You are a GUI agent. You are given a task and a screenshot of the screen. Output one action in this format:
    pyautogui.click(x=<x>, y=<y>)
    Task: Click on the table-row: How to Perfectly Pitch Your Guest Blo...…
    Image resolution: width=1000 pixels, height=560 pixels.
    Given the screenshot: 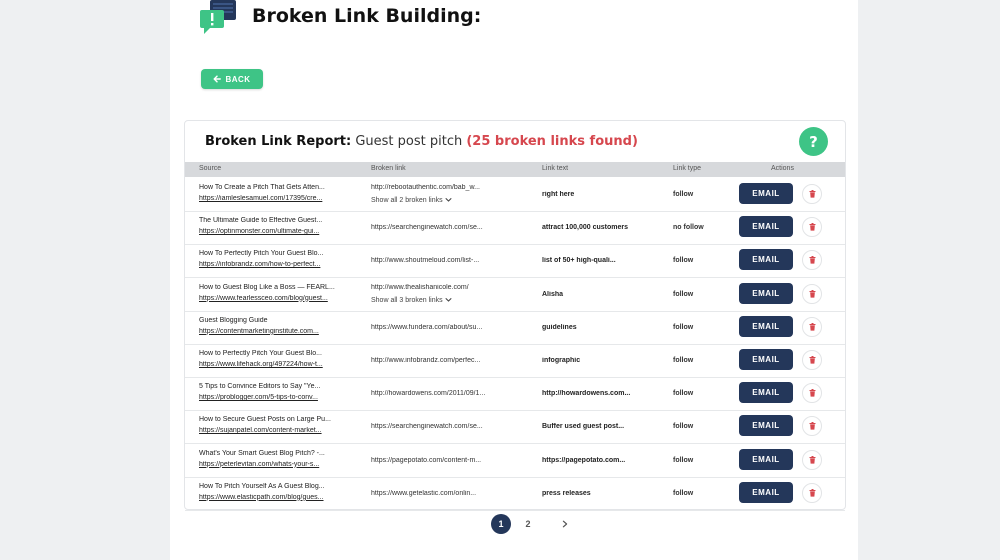 What is the action you would take?
    pyautogui.click(x=515, y=361)
    